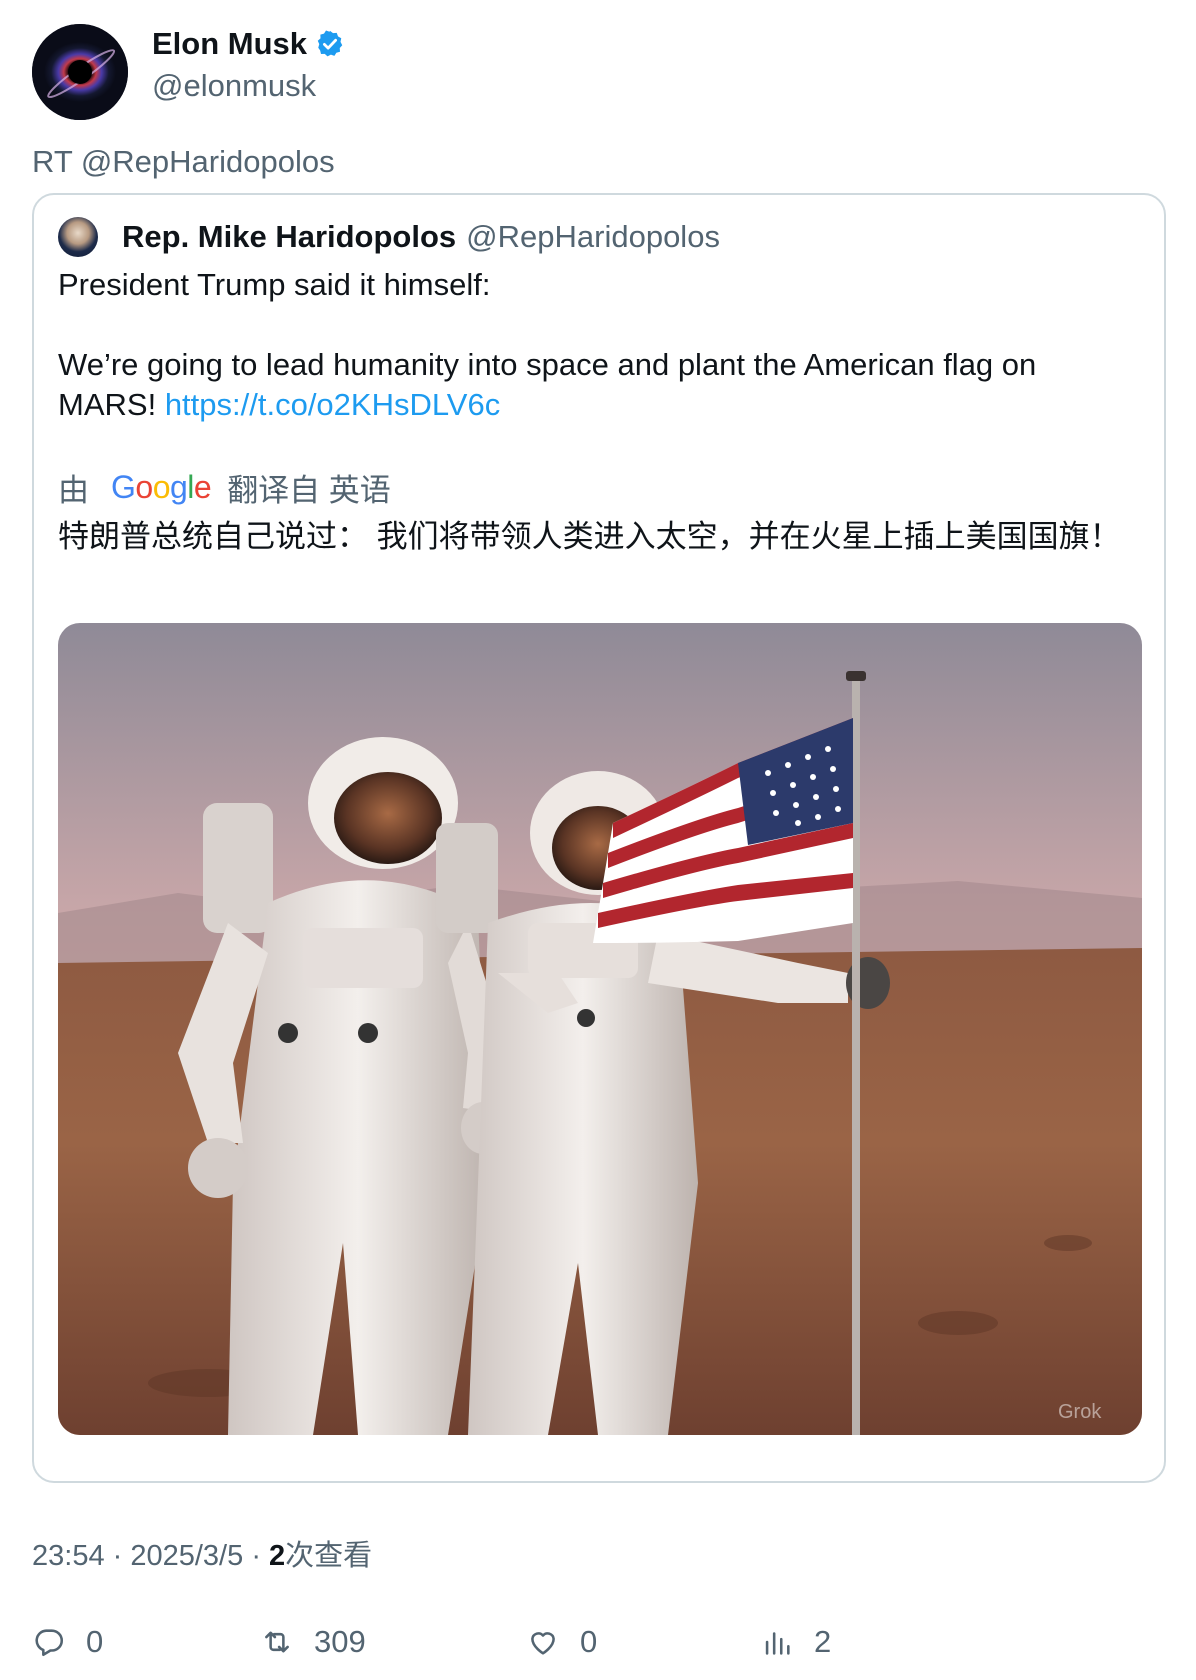  I want to click on views-label: 次查看, so click(329, 1556).